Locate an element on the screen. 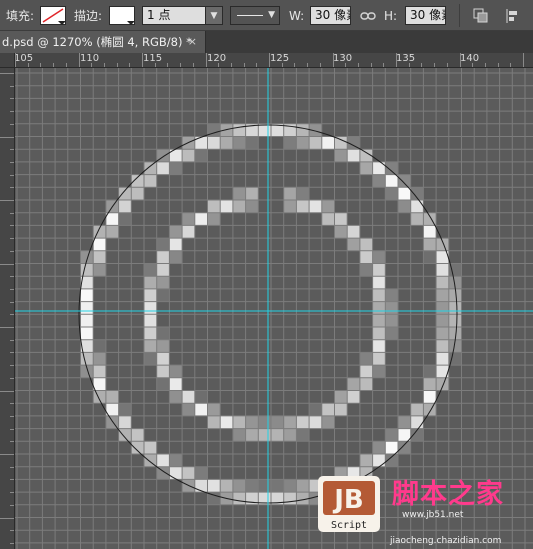 The image size is (533, 549). width-label-text: W: is located at coordinates (297, 15).